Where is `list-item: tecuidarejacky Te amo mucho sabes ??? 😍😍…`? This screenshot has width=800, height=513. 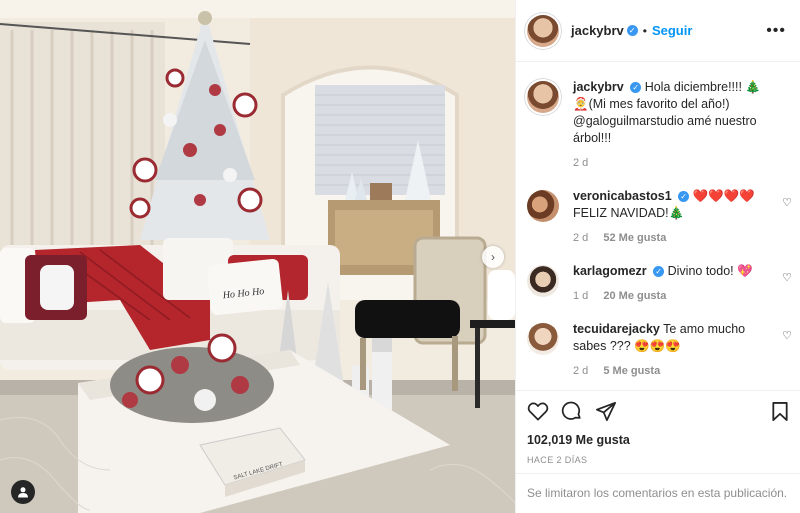
list-item: tecuidarejacky Te amo mucho sabes ??? 😍😍… is located at coordinates (663, 350).